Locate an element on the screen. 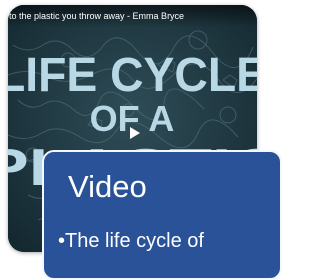 This screenshot has height=280, width=320. play-icon is located at coordinates (135, 133).